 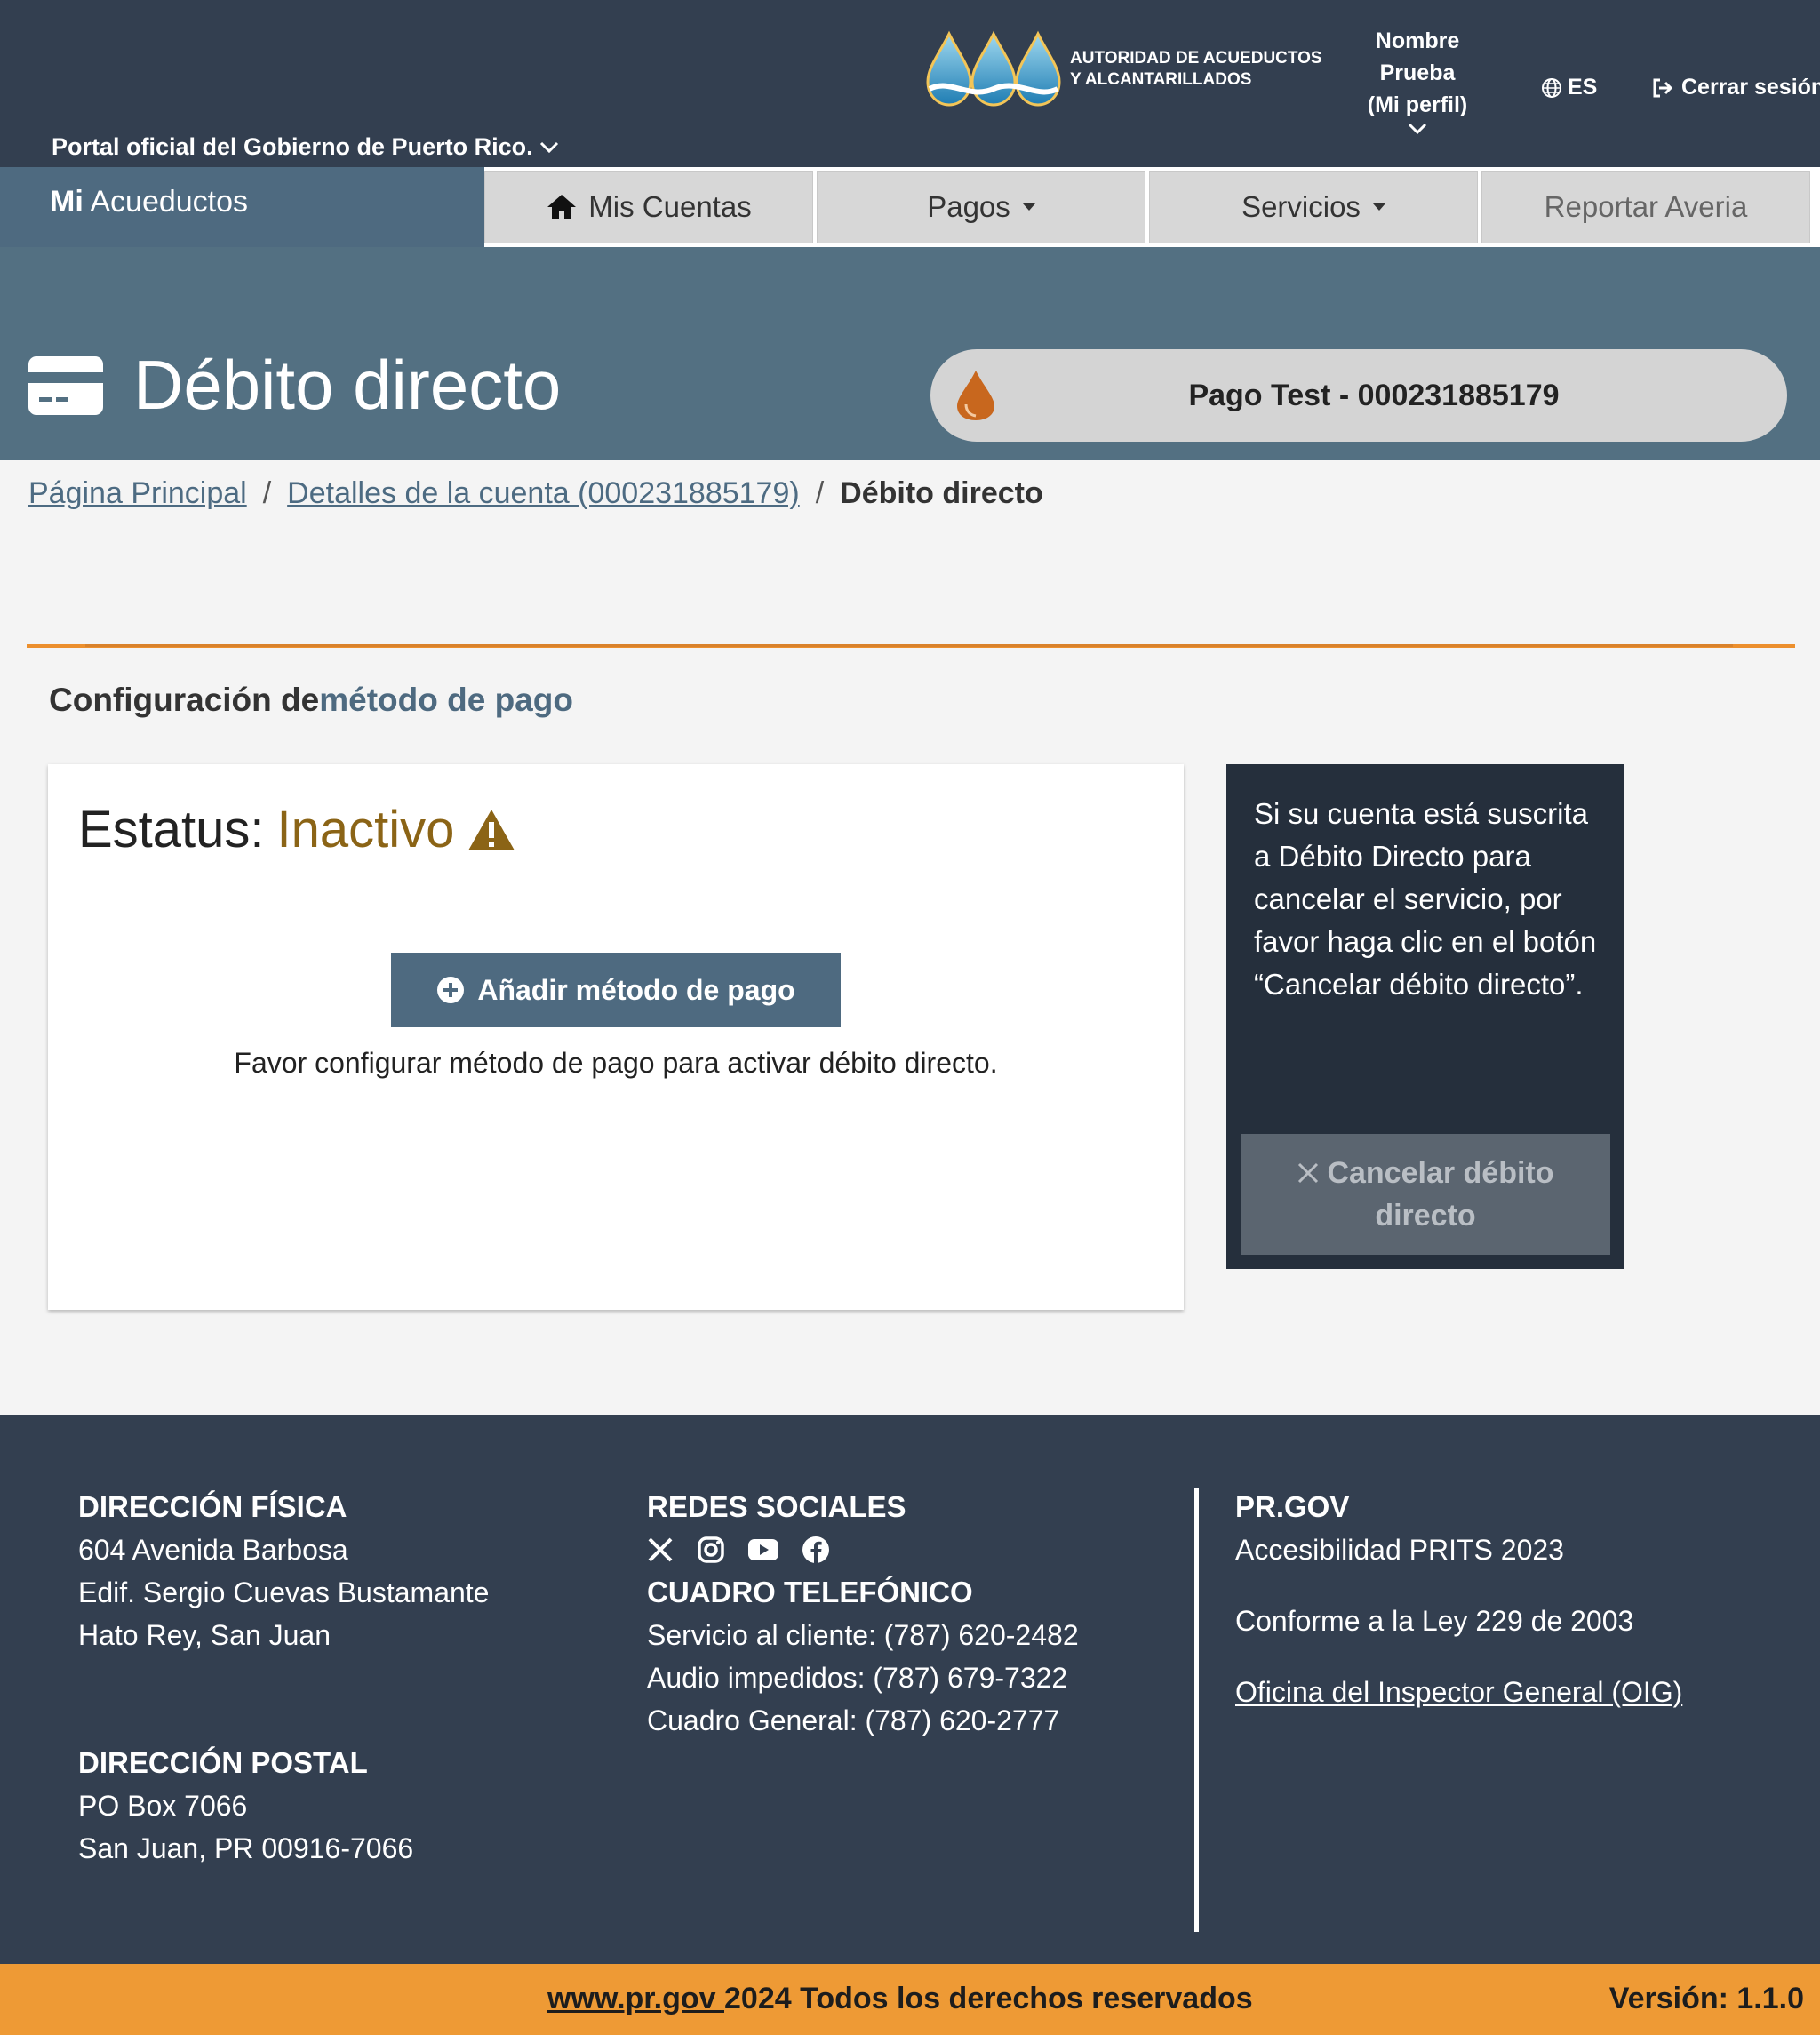 What do you see at coordinates (204, 1635) in the screenshot?
I see `physical-address-line: Hato Rey, San Juan` at bounding box center [204, 1635].